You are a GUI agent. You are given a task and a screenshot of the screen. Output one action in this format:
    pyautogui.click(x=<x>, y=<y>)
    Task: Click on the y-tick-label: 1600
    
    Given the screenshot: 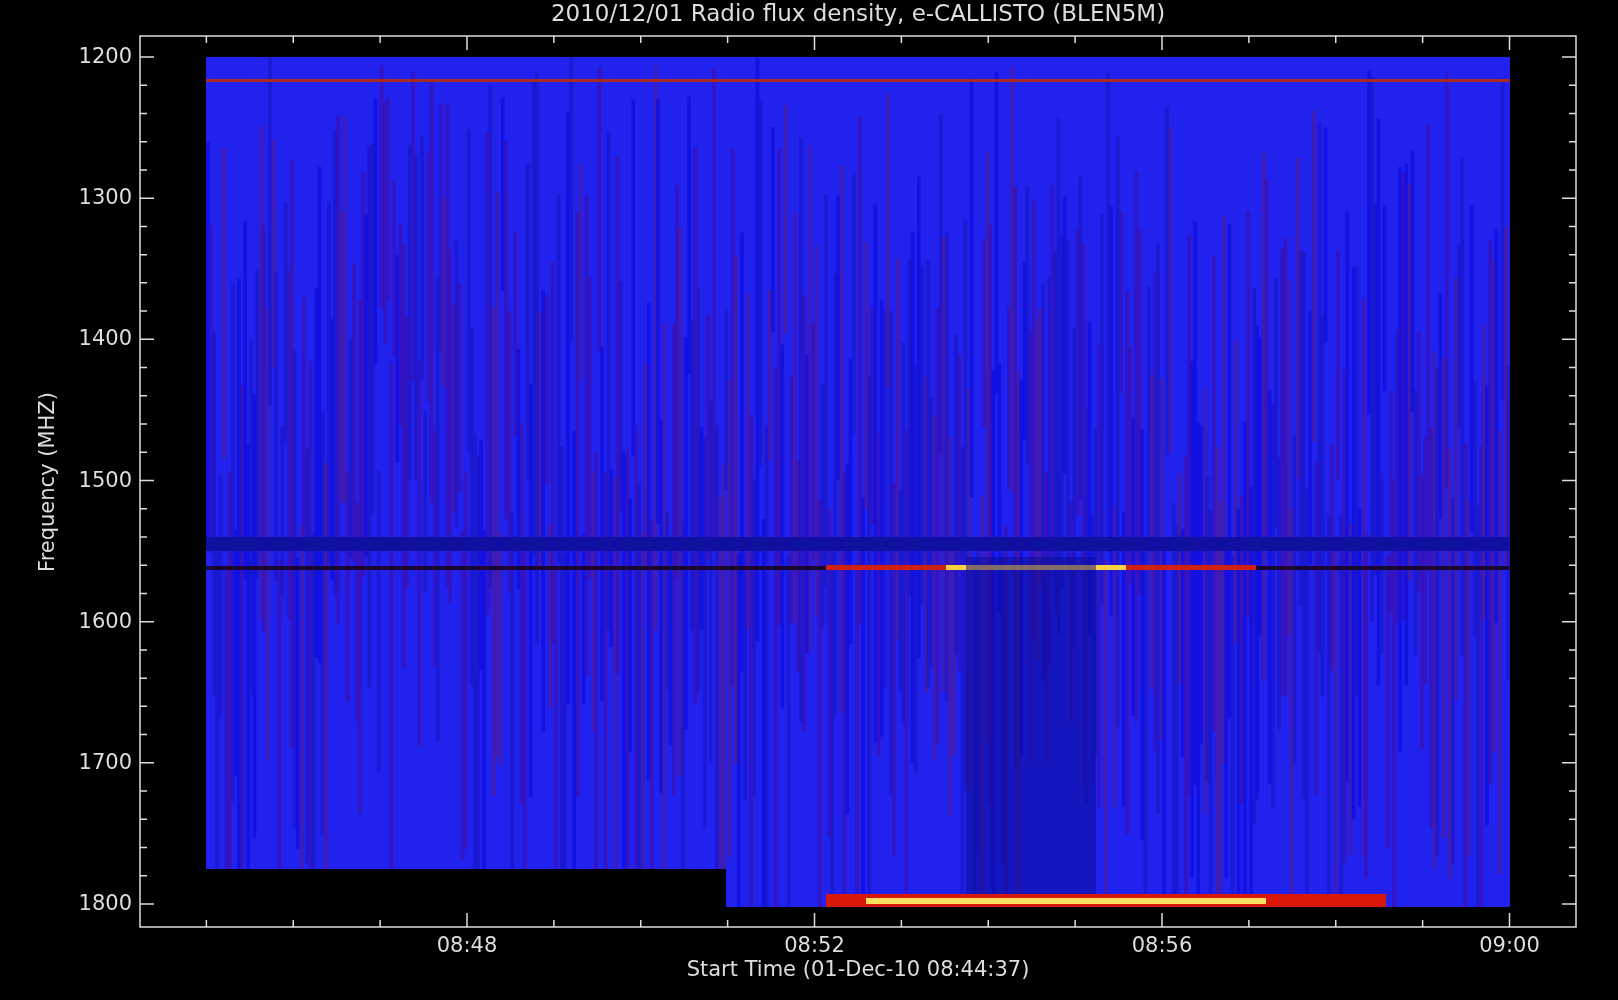 What is the action you would take?
    pyautogui.click(x=104, y=620)
    